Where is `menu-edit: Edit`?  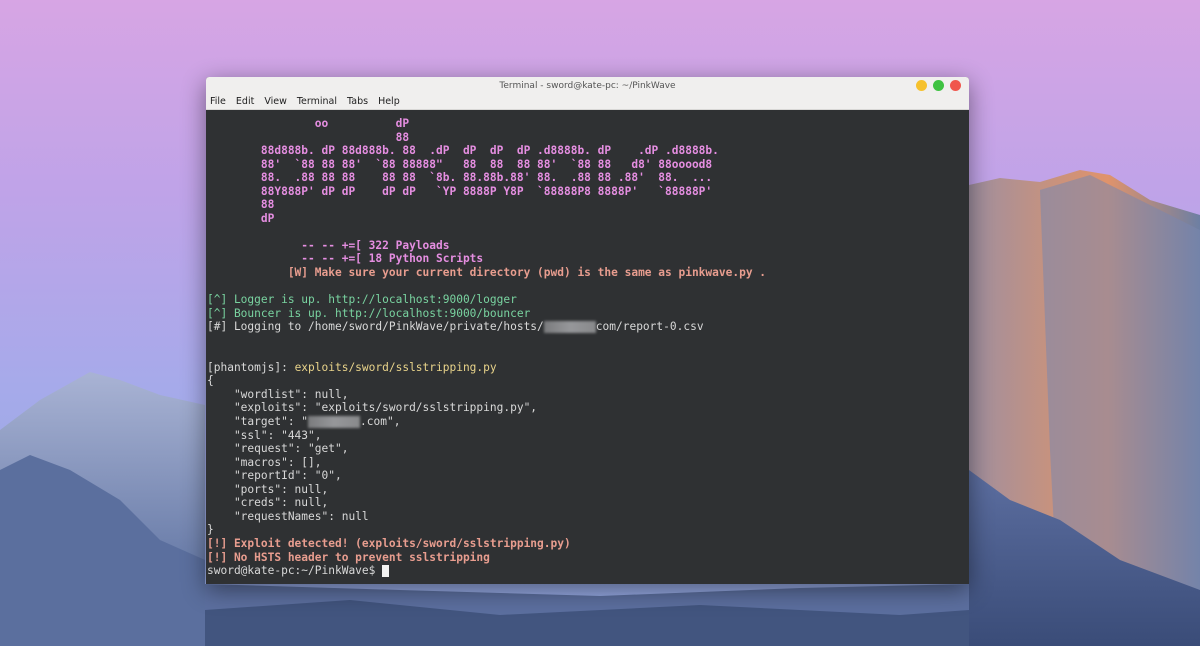 menu-edit: Edit is located at coordinates (245, 101).